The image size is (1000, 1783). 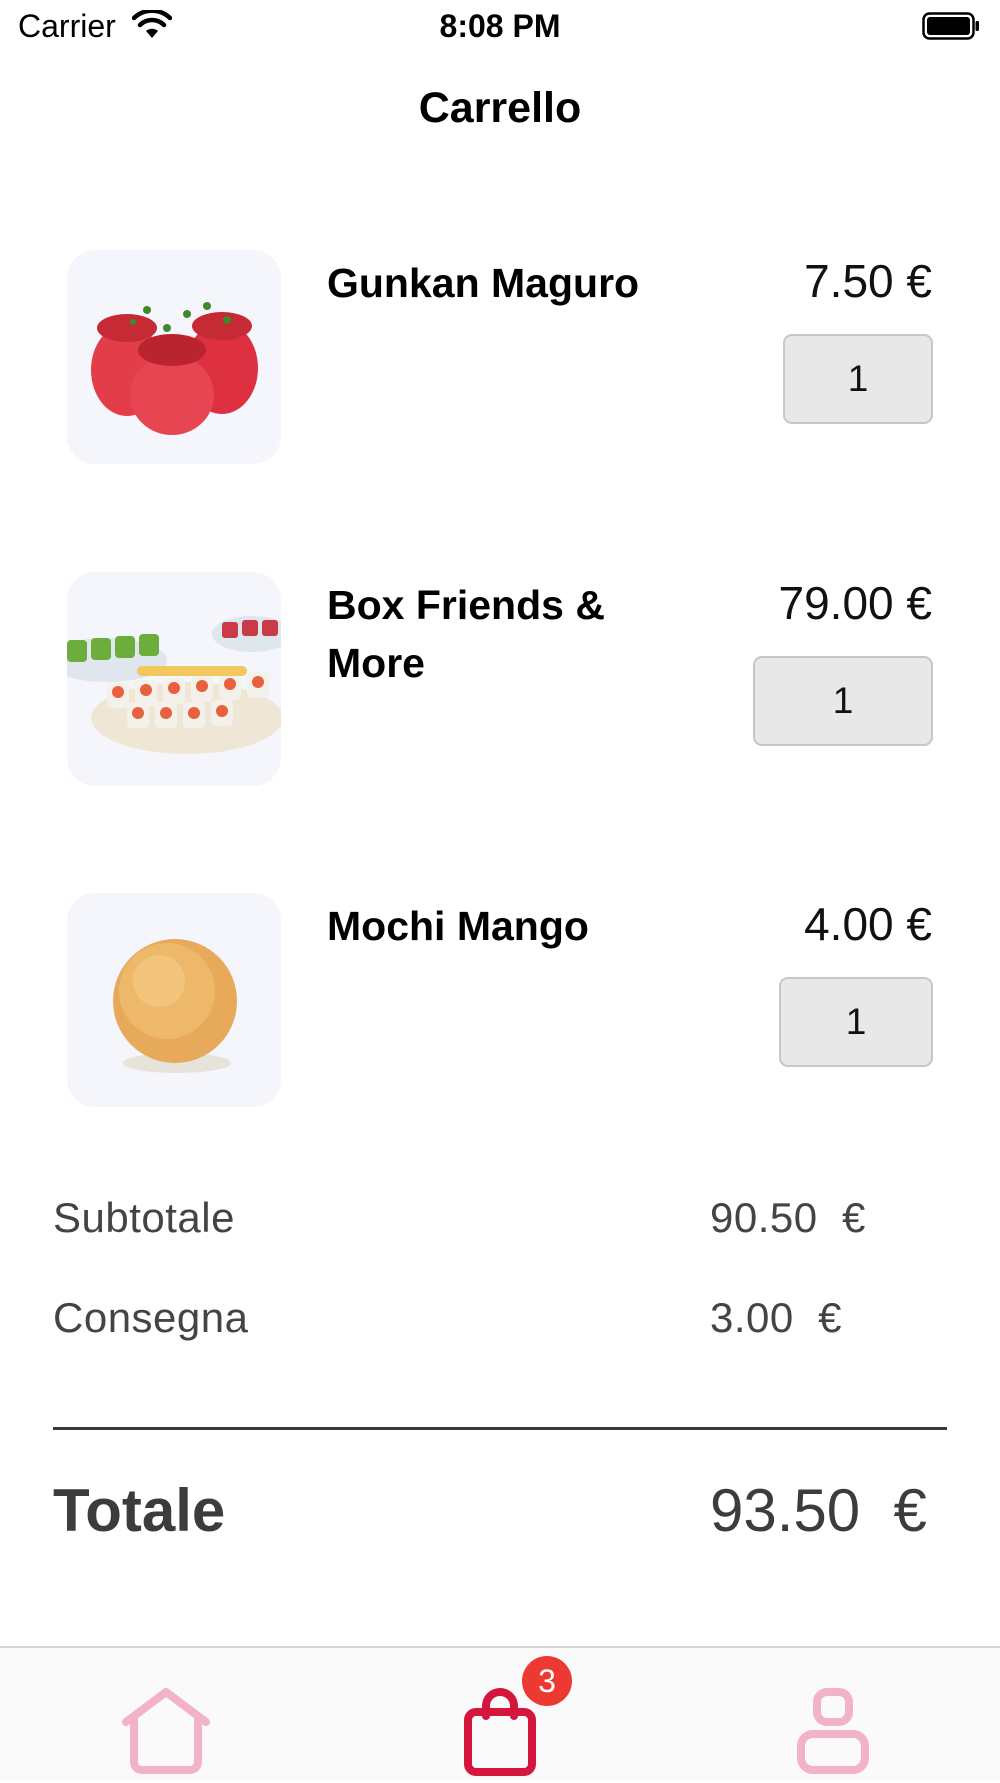 I want to click on gunkan-maguro-photo, so click(x=174, y=357).